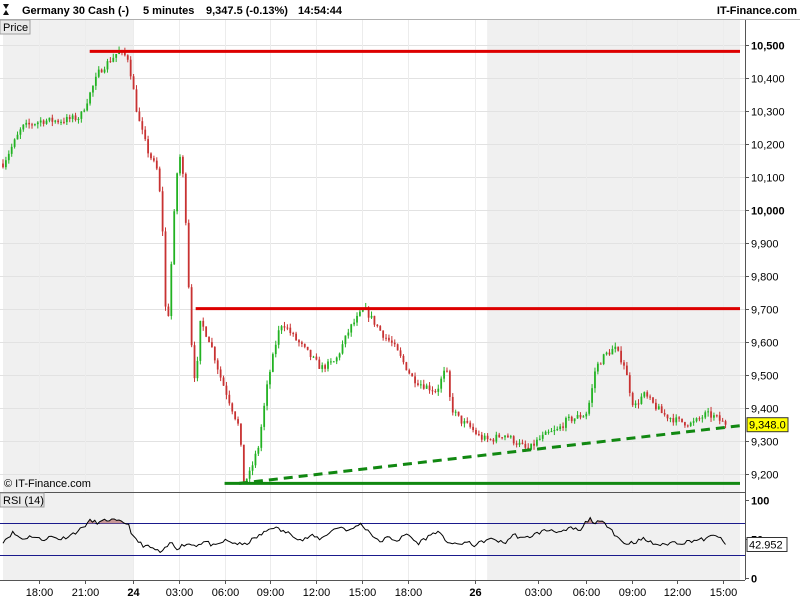 This screenshot has height=600, width=800. I want to click on price-tick-label: 9,800, so click(765, 278).